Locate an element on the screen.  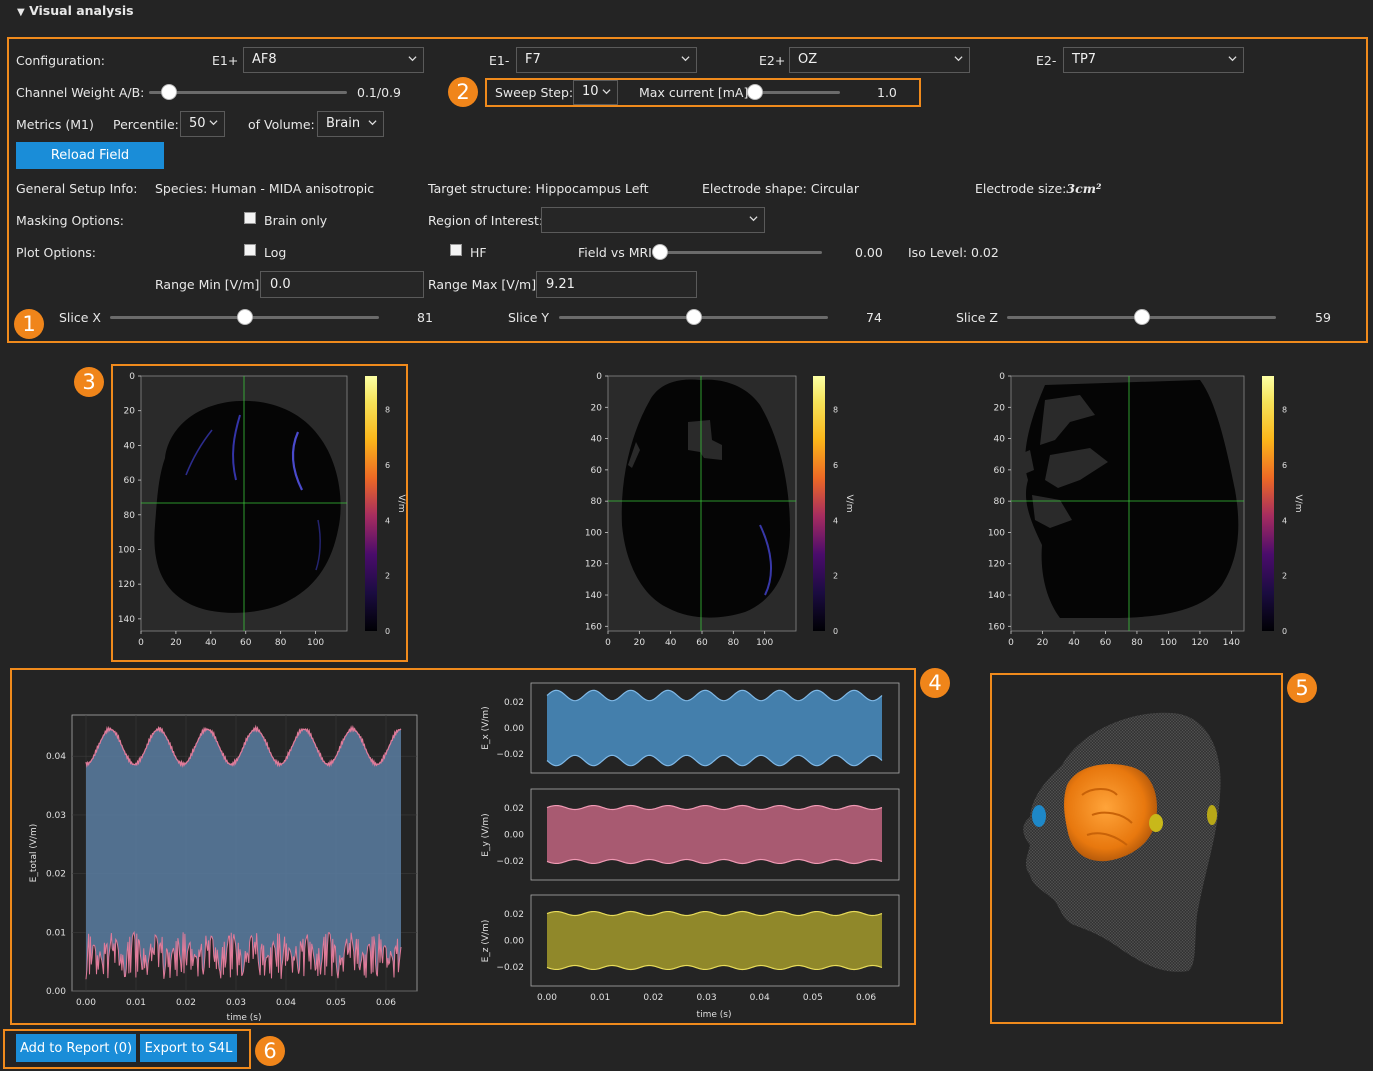
slice-z-slider is located at coordinates (1141, 317).